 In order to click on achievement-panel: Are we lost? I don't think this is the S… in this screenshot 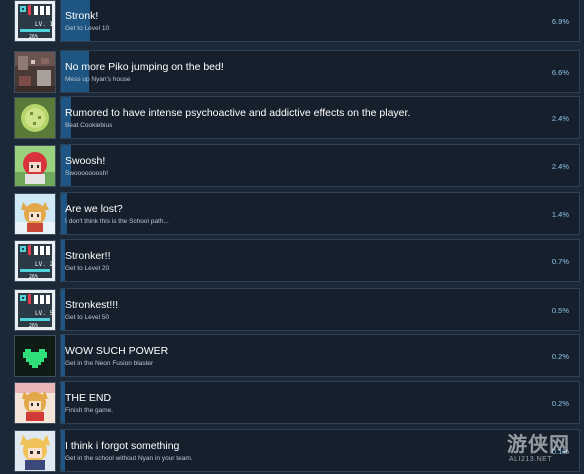, I will do `click(320, 213)`.